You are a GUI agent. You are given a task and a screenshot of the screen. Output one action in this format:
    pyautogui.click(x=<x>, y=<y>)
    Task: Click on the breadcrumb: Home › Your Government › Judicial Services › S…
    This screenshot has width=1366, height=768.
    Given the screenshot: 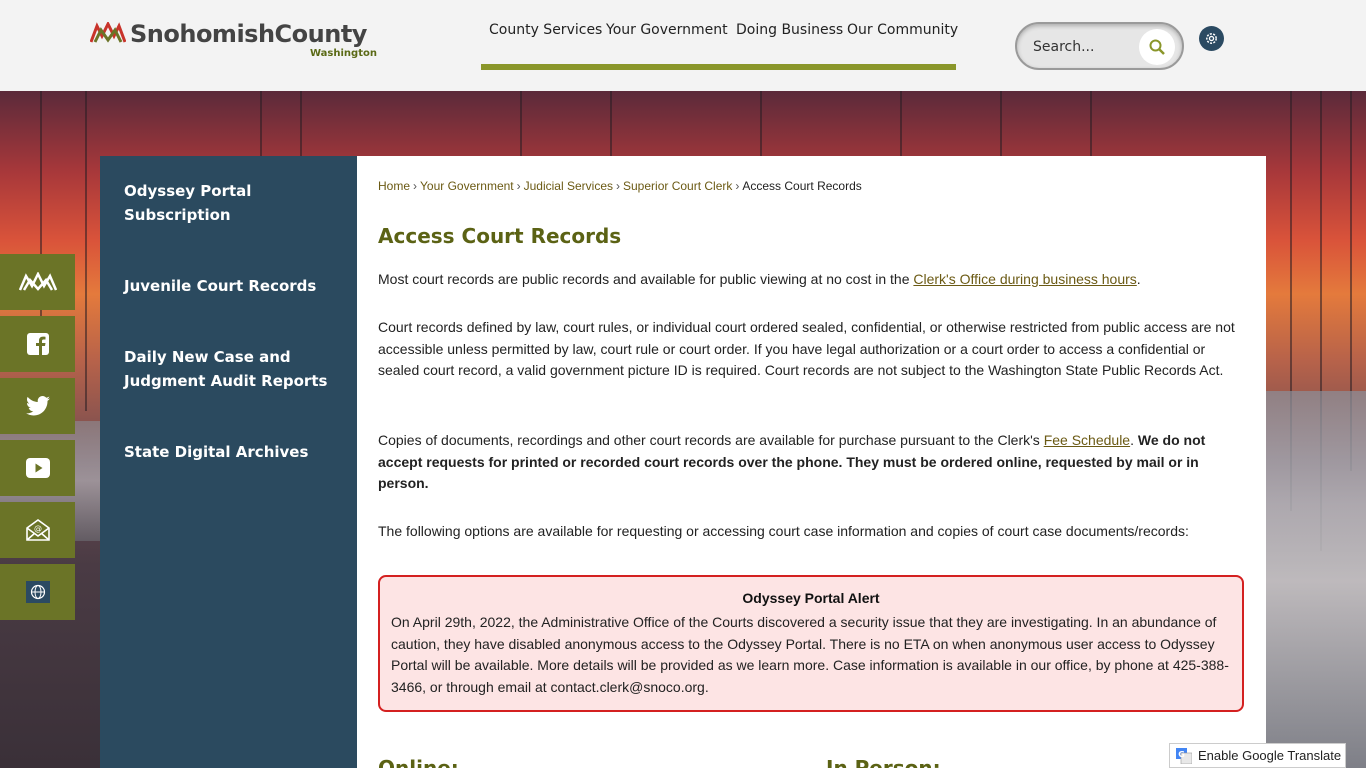 What is the action you would take?
    pyautogui.click(x=620, y=186)
    